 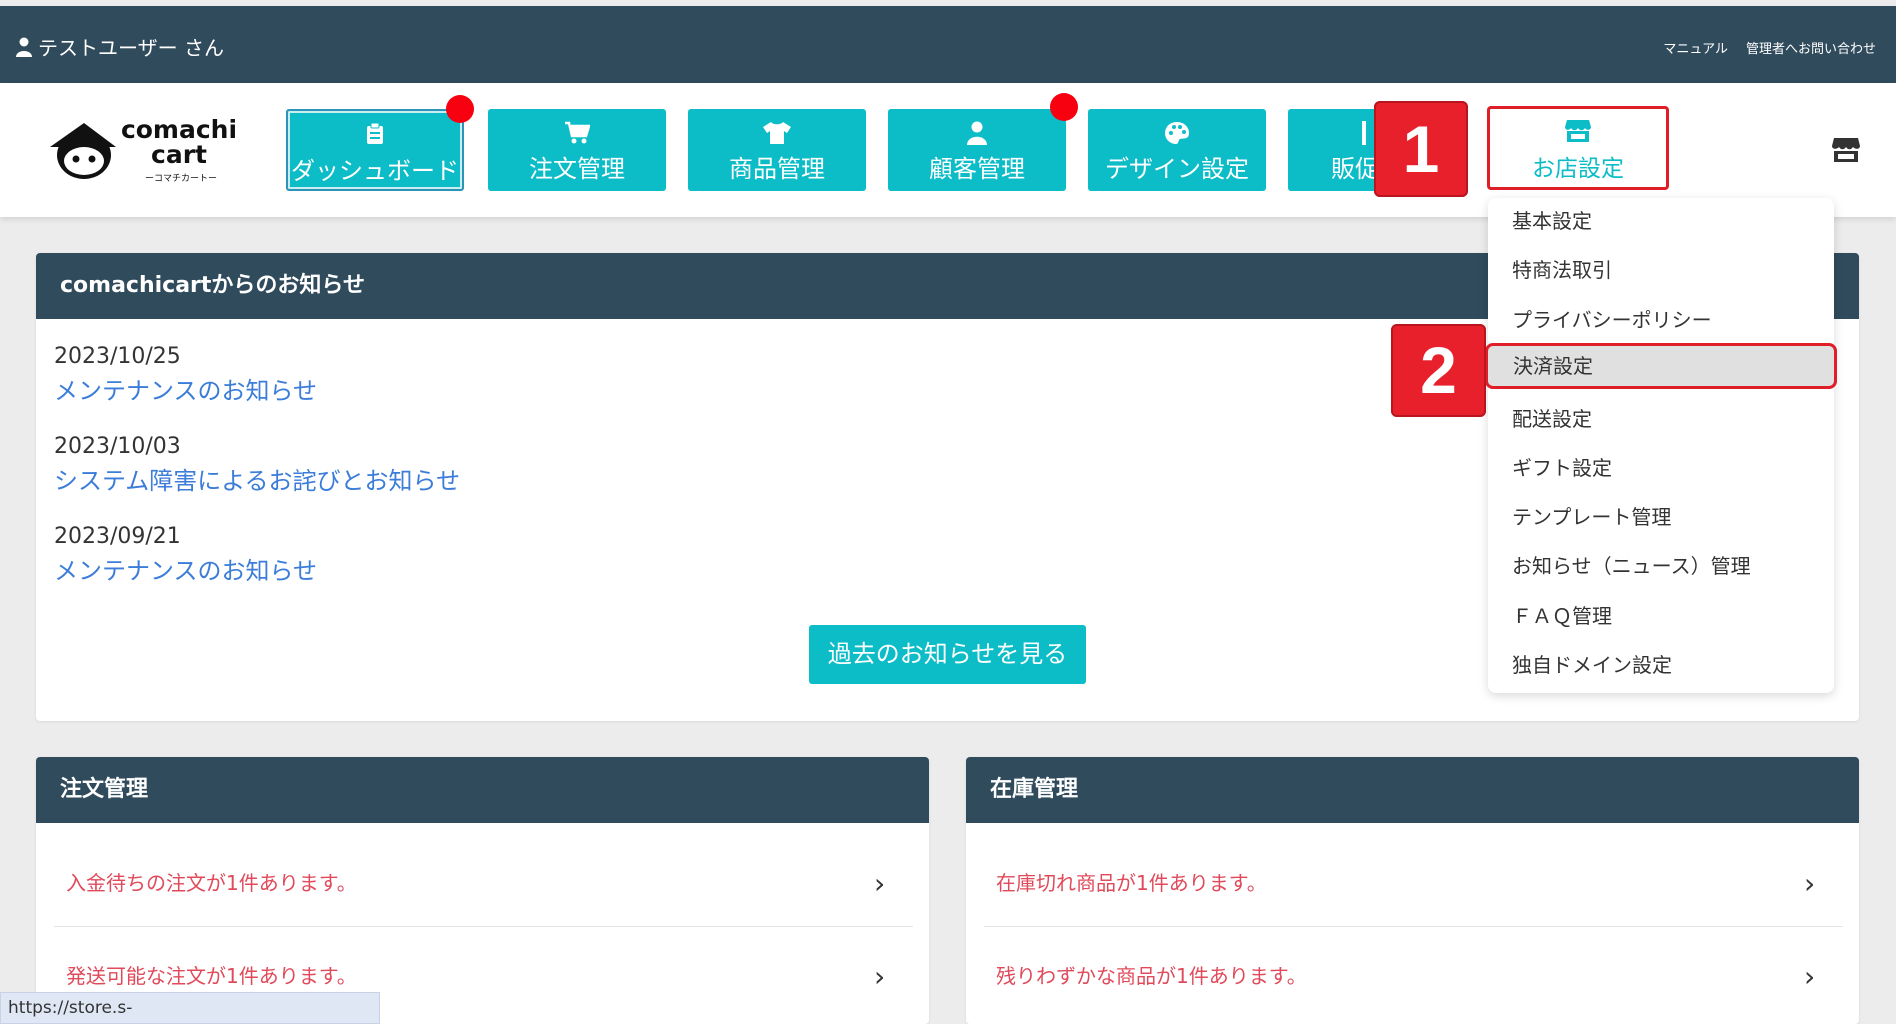 I want to click on nav-orders-label: 注文管理, so click(x=577, y=169).